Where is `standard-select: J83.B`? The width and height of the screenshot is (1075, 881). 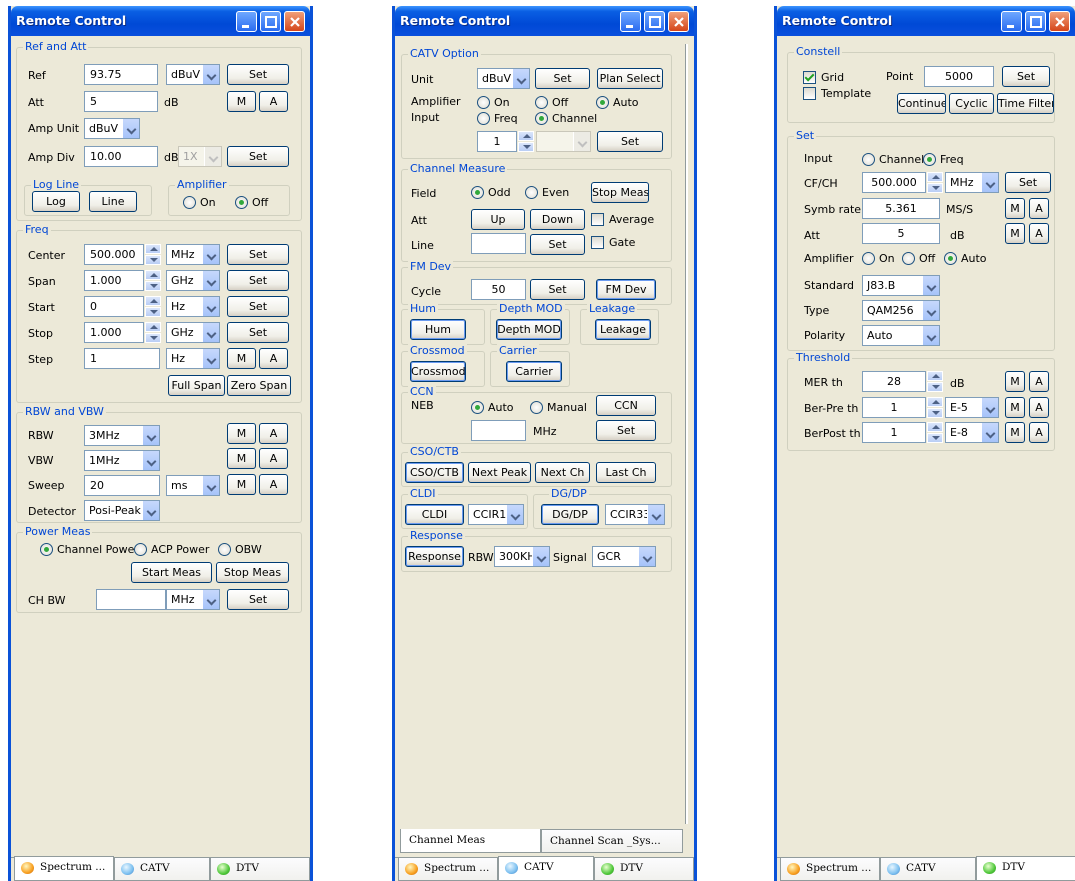
standard-select: J83.B is located at coordinates (901, 285).